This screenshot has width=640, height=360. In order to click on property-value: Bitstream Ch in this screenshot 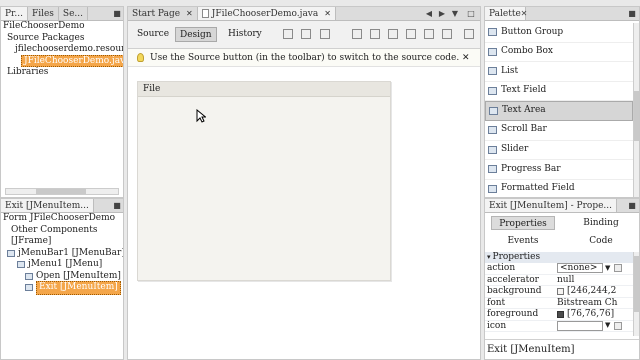, I will do `click(595, 303)`.